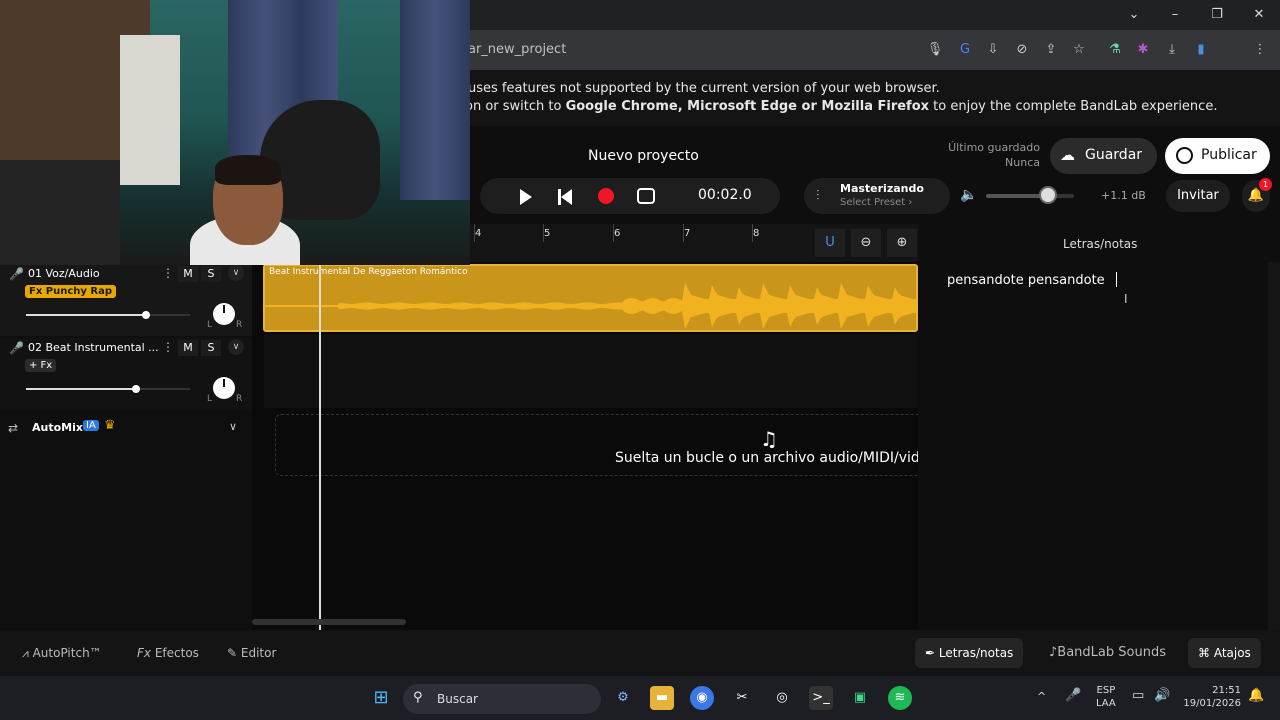 The height and width of the screenshot is (720, 1280). What do you see at coordinates (830, 243) in the screenshot?
I see `magnet-icon: U` at bounding box center [830, 243].